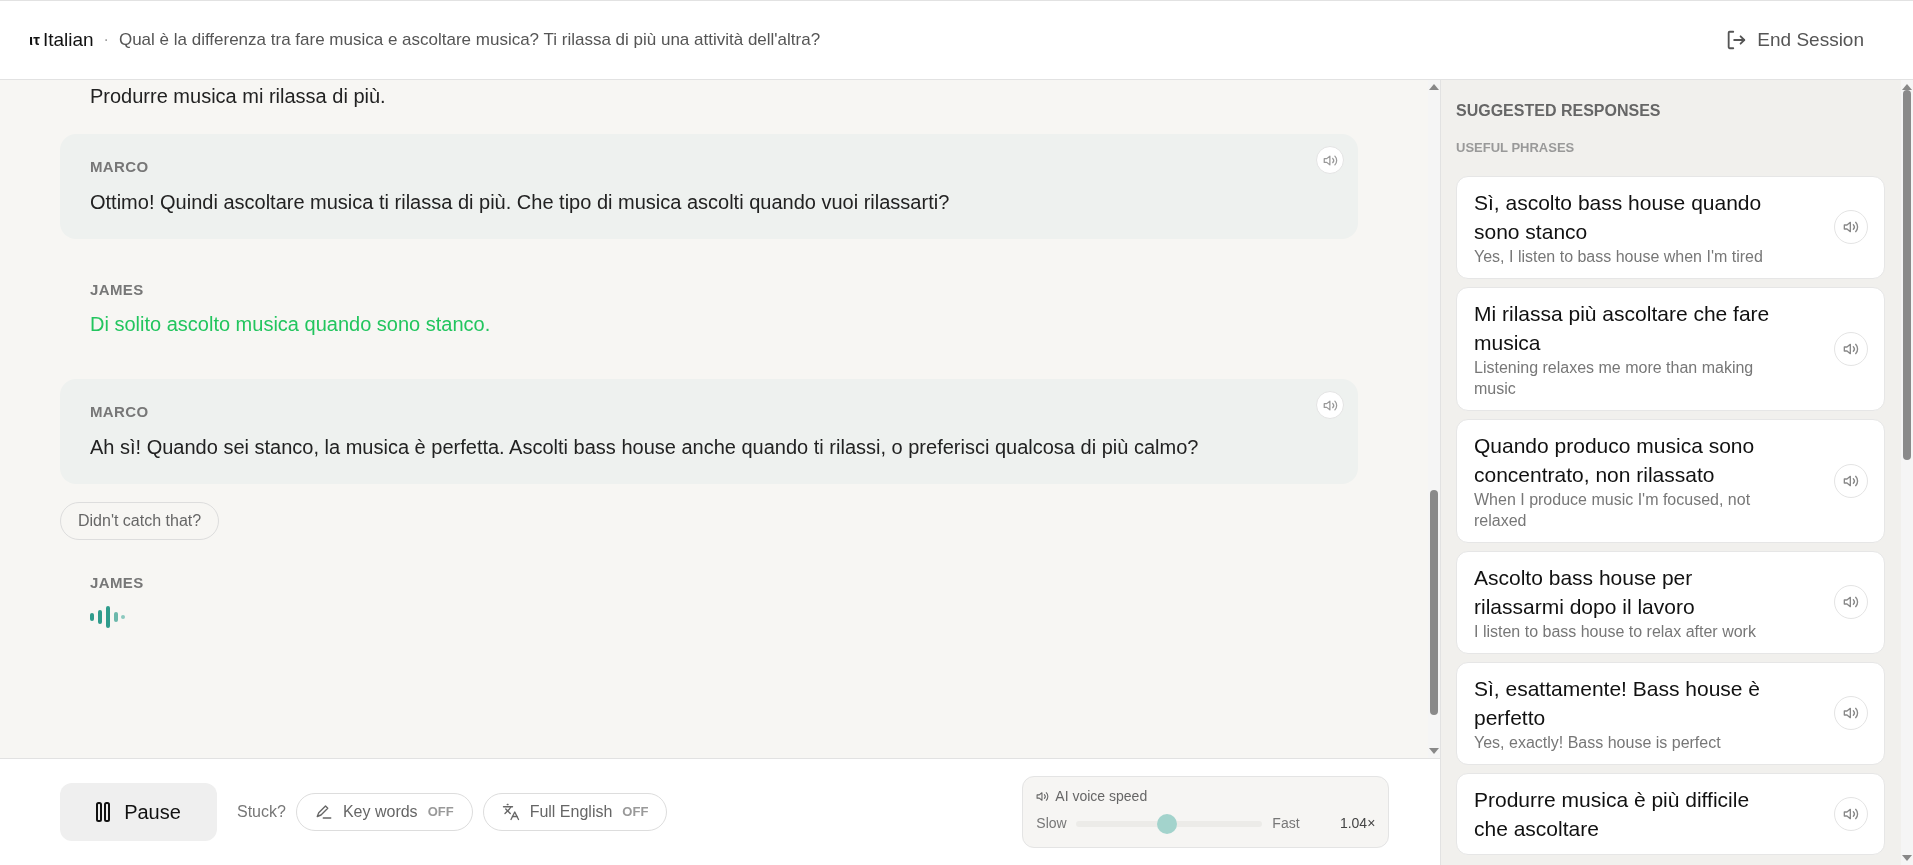  What do you see at coordinates (1622, 328) in the screenshot?
I see `phrase-text: Mi rilassa più ascoltare che fare musica` at bounding box center [1622, 328].